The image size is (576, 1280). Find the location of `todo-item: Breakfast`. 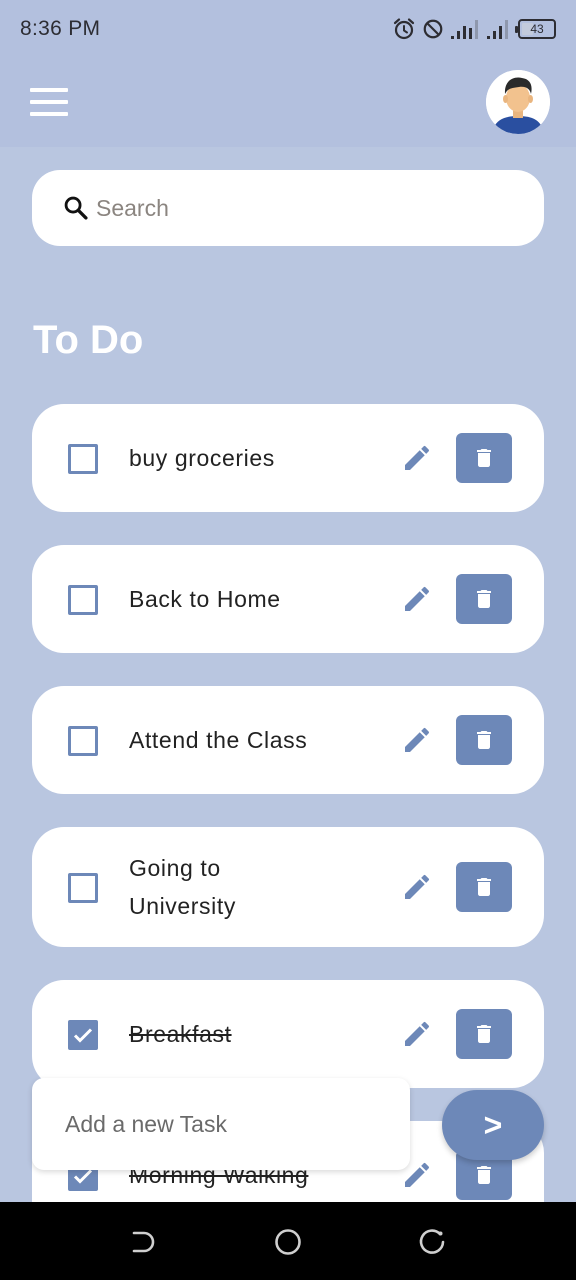

todo-item: Breakfast is located at coordinates (288, 1034).